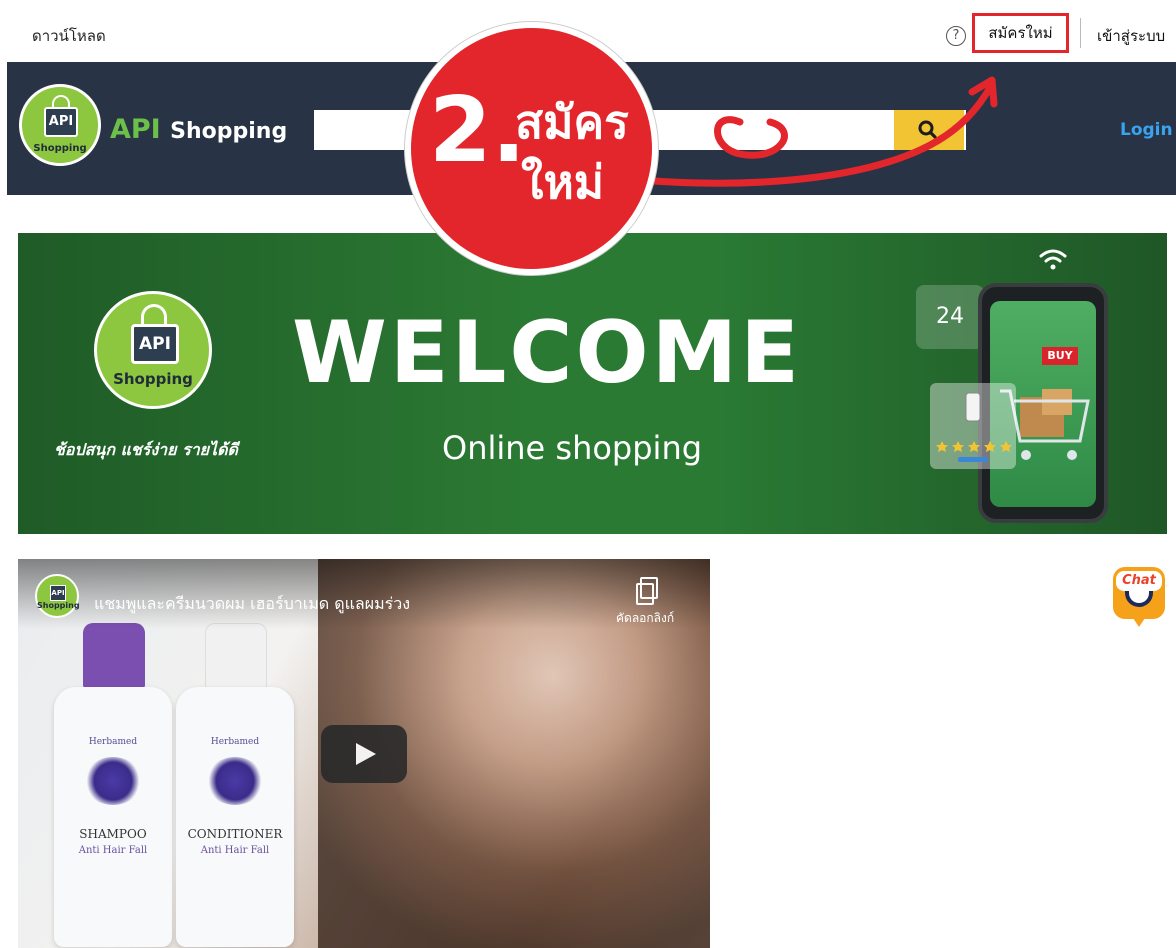  I want to click on banner-logo-caption: Shopping, so click(153, 379).